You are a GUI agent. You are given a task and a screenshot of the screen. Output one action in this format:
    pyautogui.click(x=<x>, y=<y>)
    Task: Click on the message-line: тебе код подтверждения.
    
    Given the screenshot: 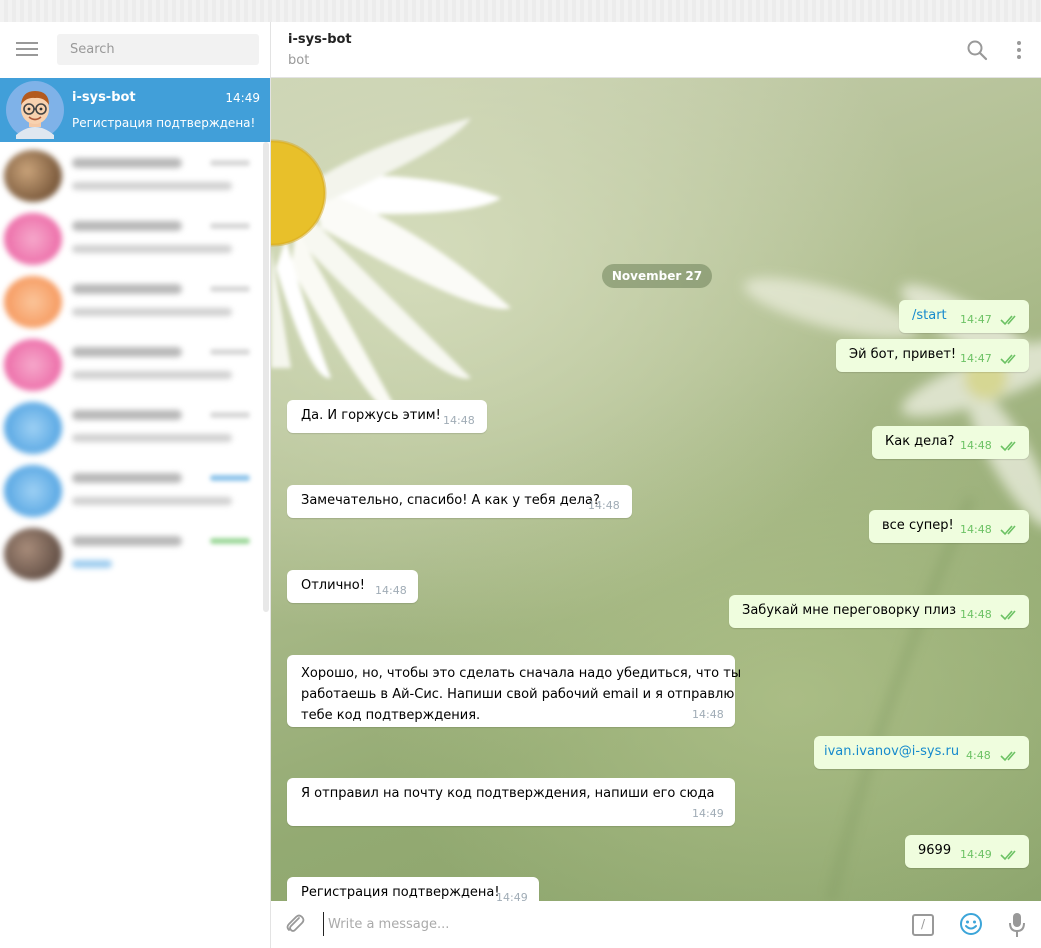 What is the action you would take?
    pyautogui.click(x=391, y=715)
    